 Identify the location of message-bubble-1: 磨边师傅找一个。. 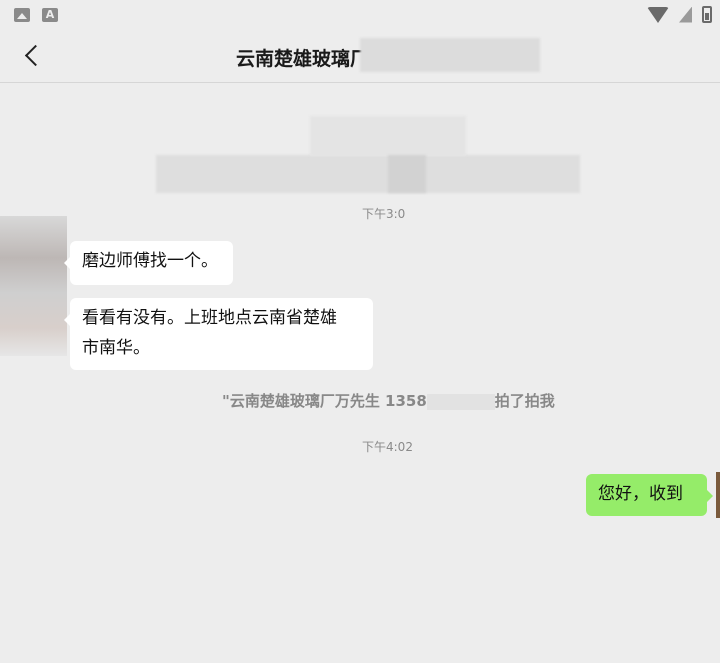
(148, 263).